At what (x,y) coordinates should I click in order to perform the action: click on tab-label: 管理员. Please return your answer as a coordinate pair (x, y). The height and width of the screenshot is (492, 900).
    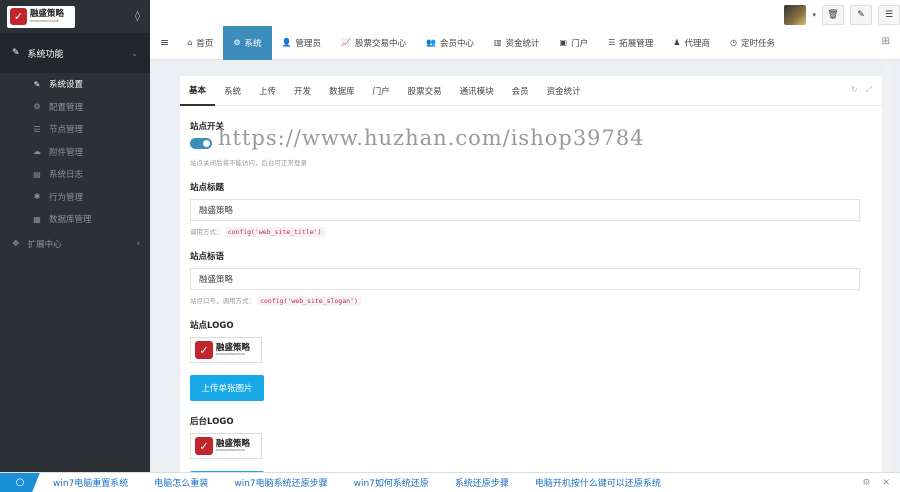
    Looking at the image, I should click on (308, 43).